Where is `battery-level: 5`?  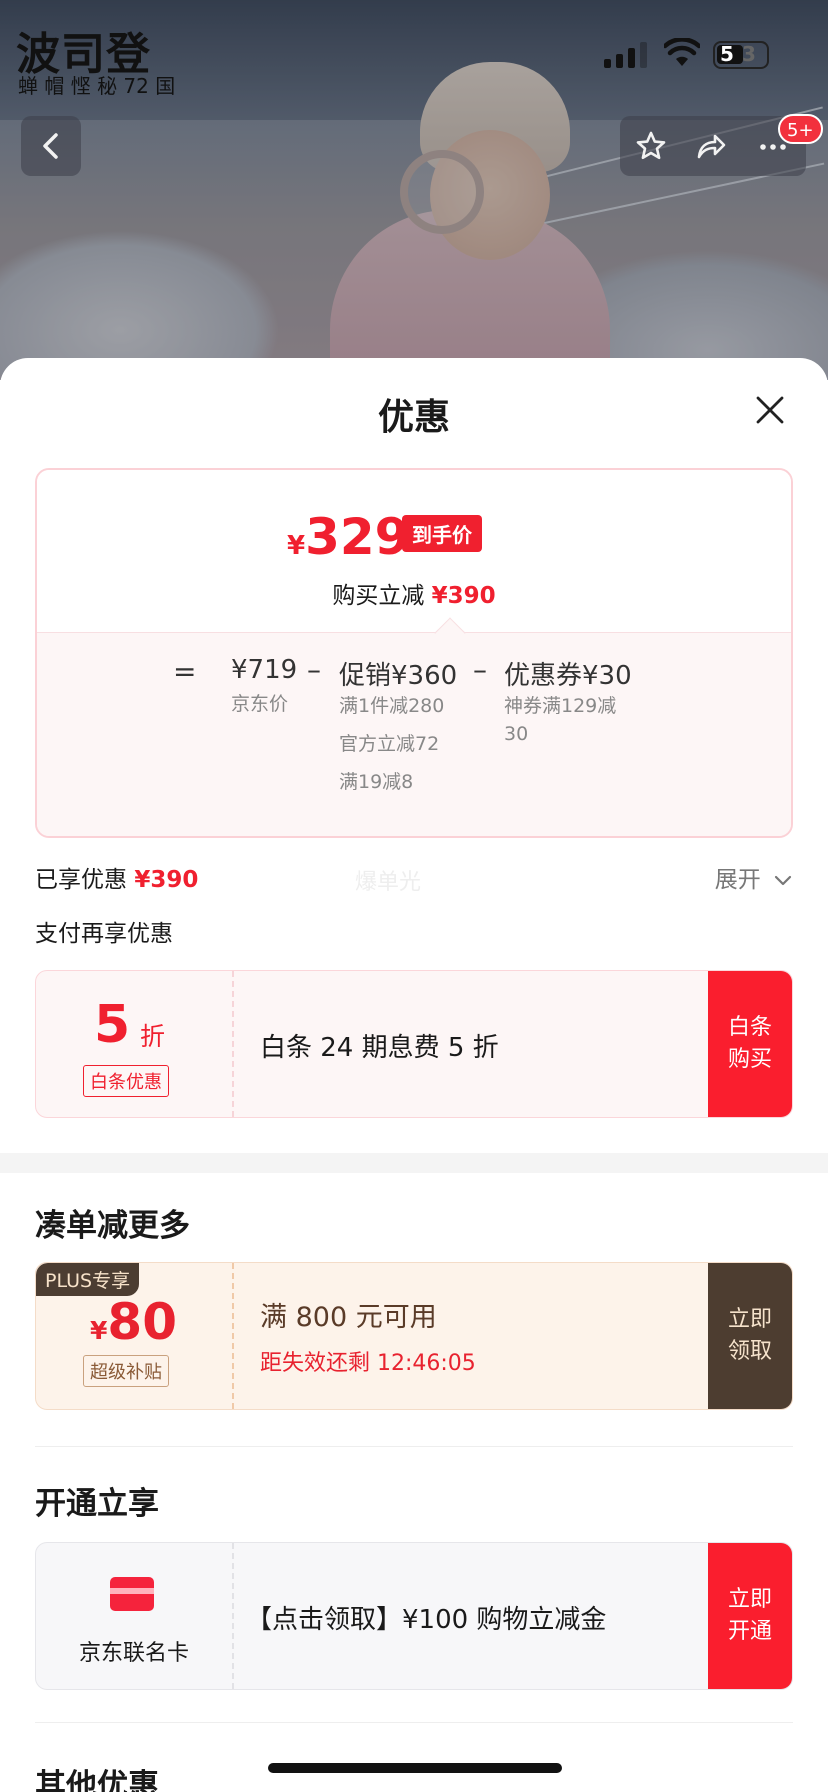 battery-level: 5 is located at coordinates (727, 54).